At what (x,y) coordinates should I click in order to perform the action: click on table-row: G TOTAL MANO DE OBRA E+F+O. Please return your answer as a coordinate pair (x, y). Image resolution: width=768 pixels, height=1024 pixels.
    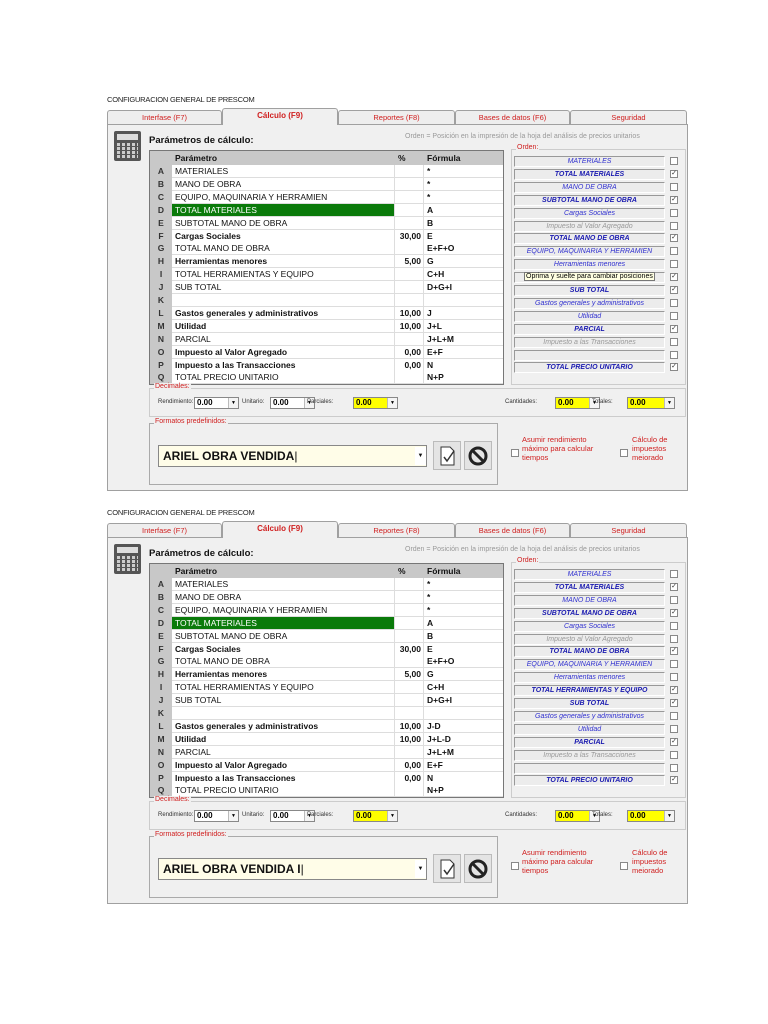
    Looking at the image, I should click on (326, 249).